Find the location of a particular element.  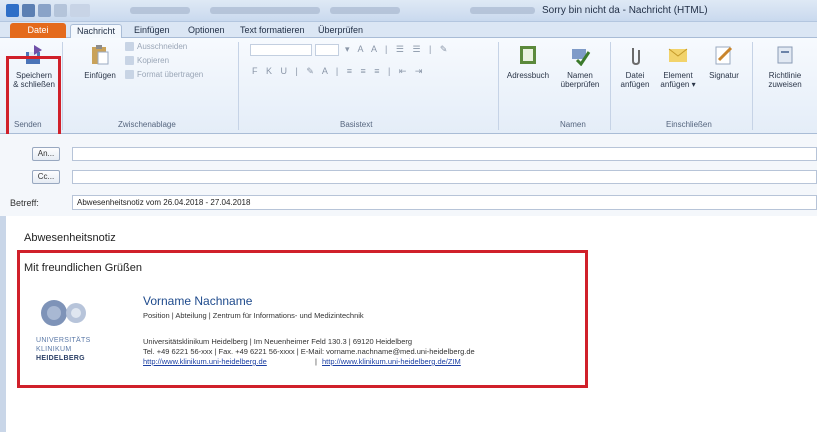

tab-insert: Einfügen is located at coordinates (152, 31).